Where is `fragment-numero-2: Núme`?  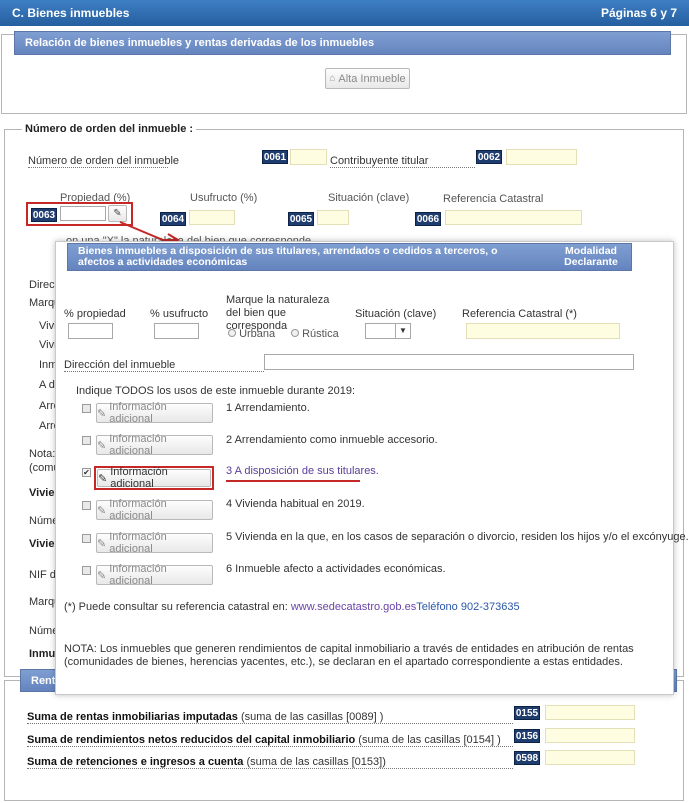 fragment-numero-2: Núme is located at coordinates (44, 631).